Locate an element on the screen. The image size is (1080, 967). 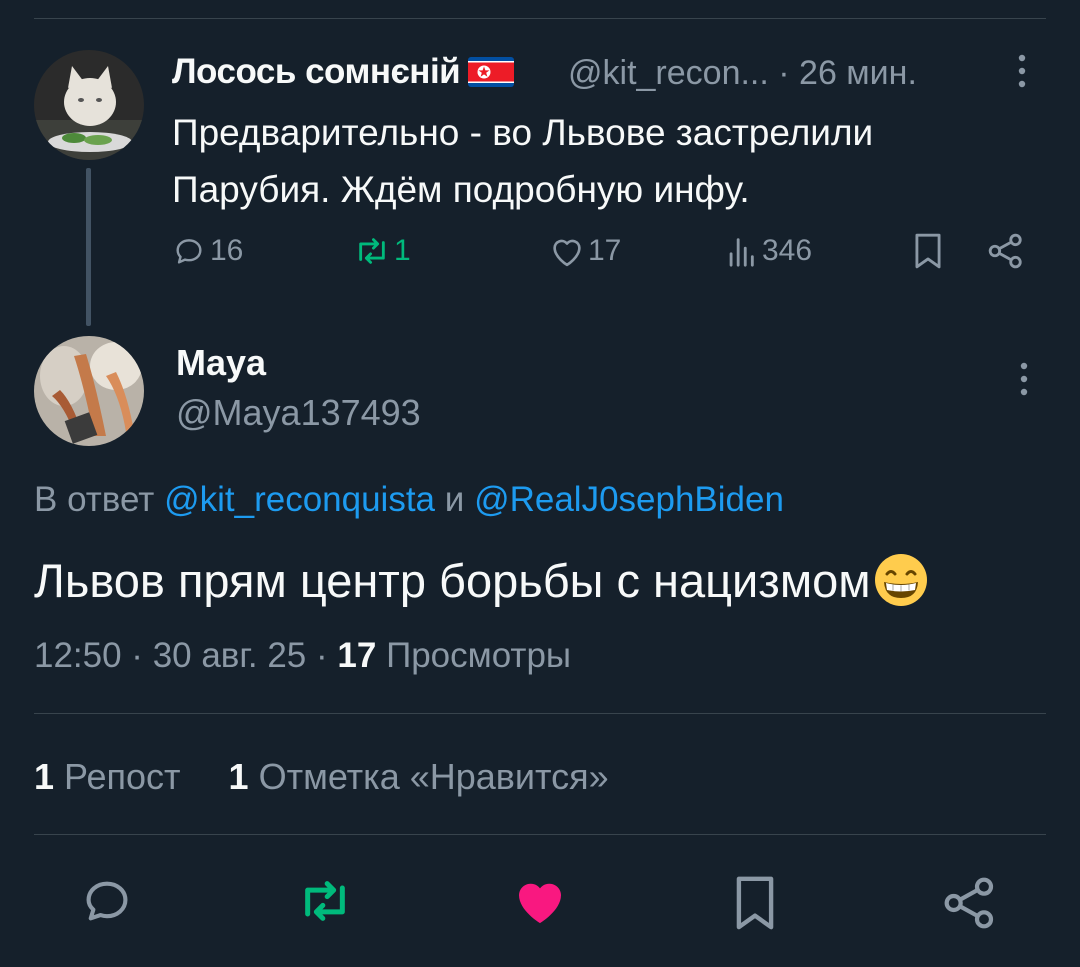
reply-author-handle: @Maya137493 is located at coordinates (298, 413).